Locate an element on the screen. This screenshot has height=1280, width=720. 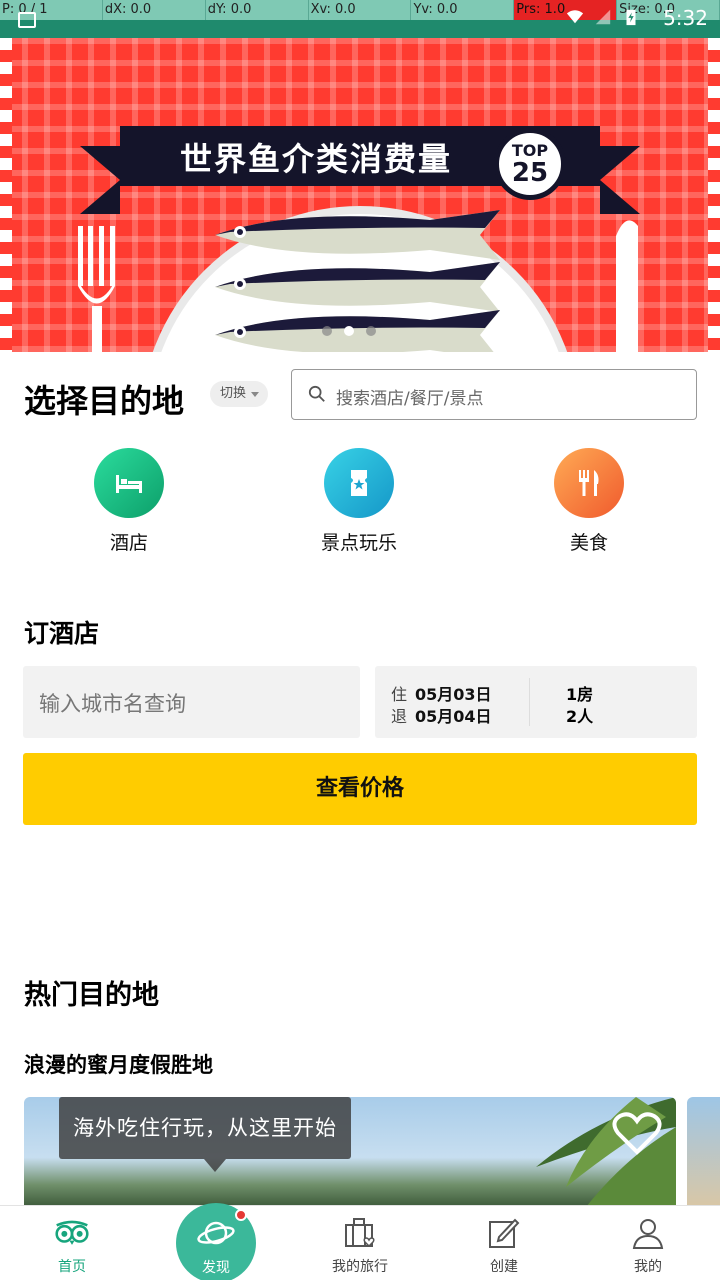
popular-destinations-title: 热门目的地 is located at coordinates (91, 995).